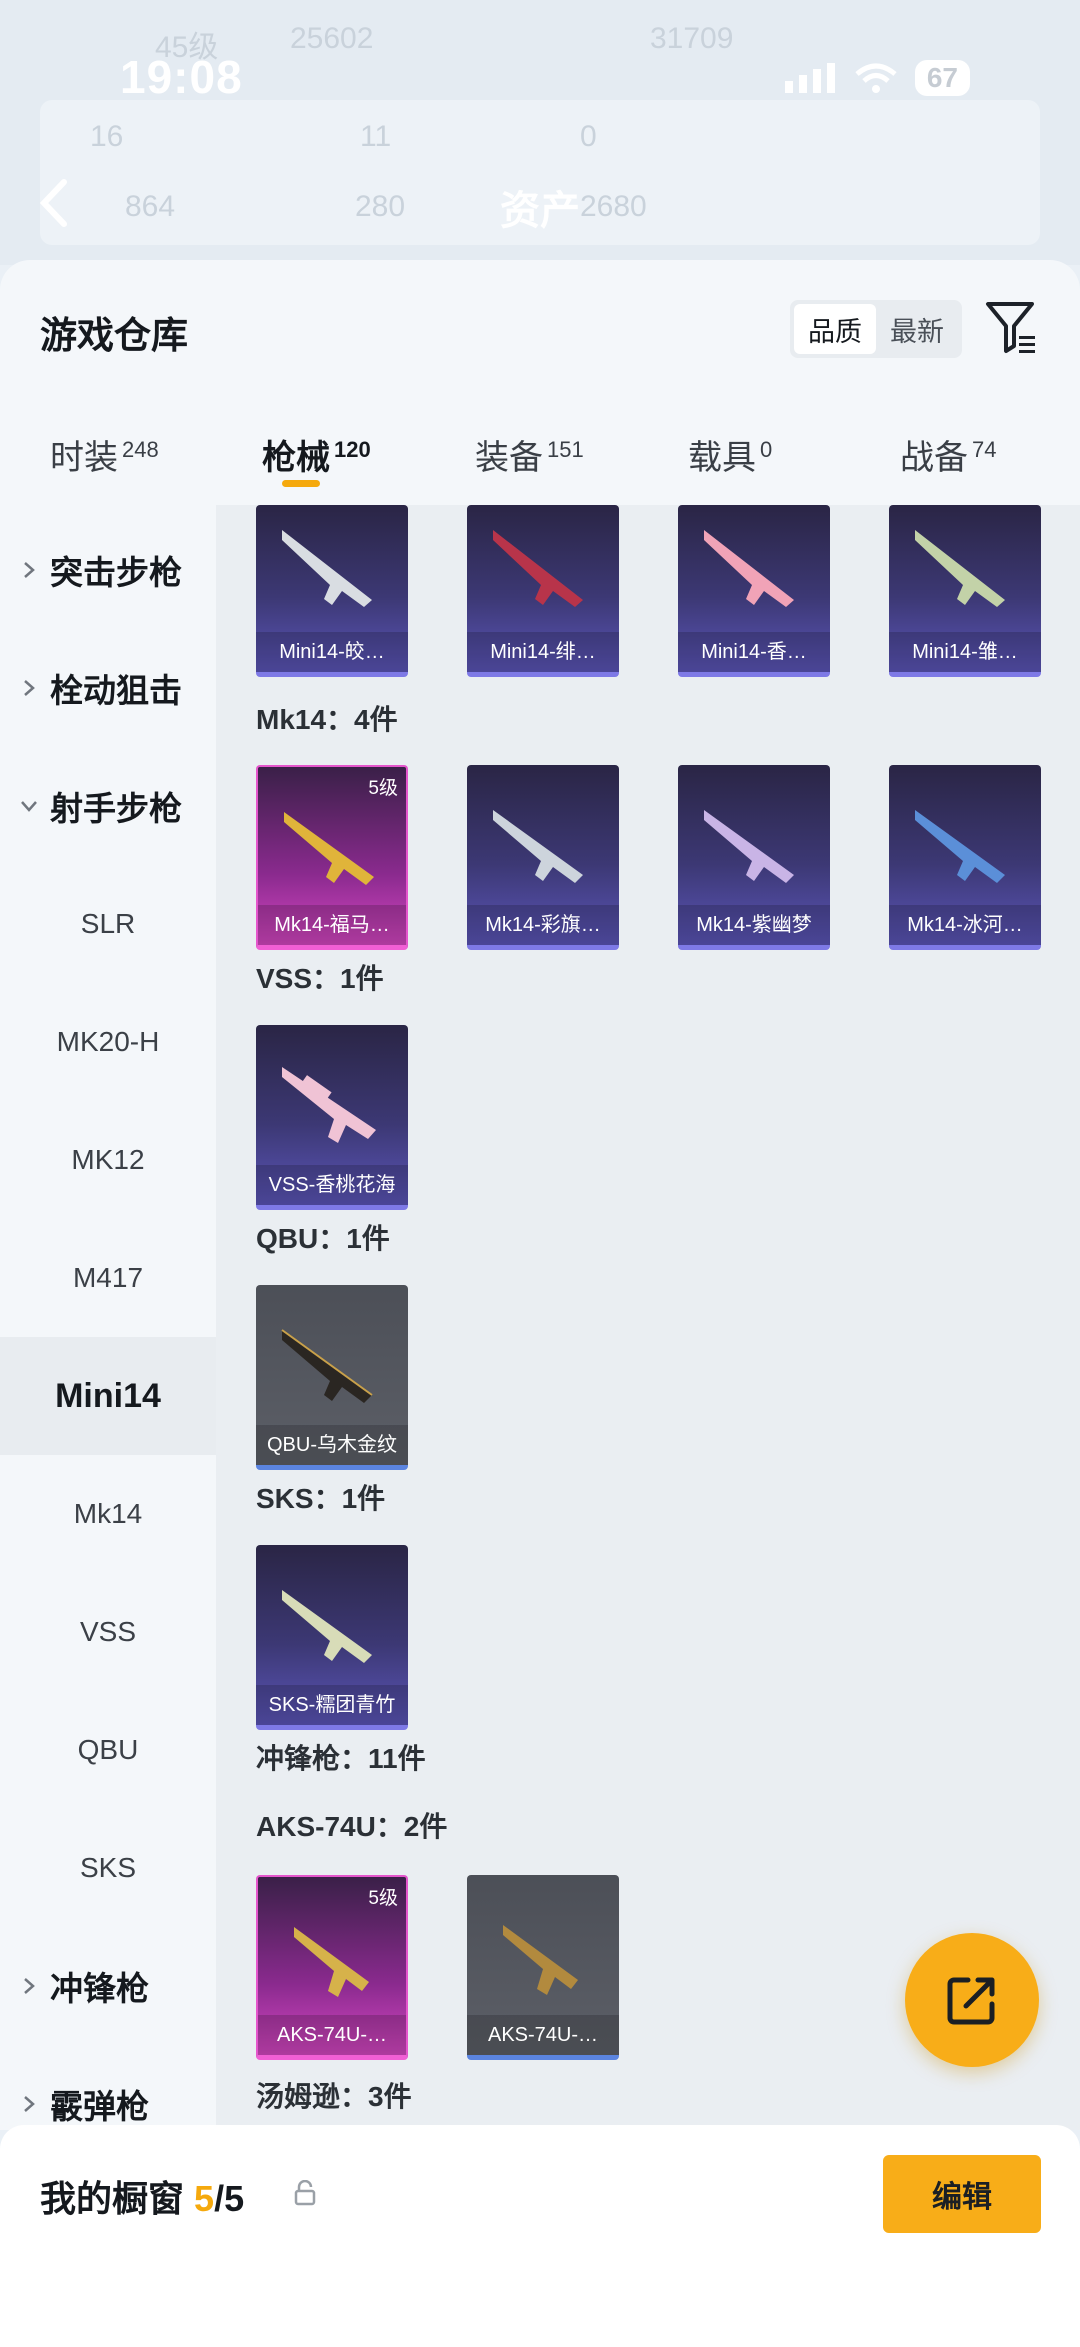 This screenshot has width=1080, height=2347. I want to click on filter-icon, so click(1011, 327).